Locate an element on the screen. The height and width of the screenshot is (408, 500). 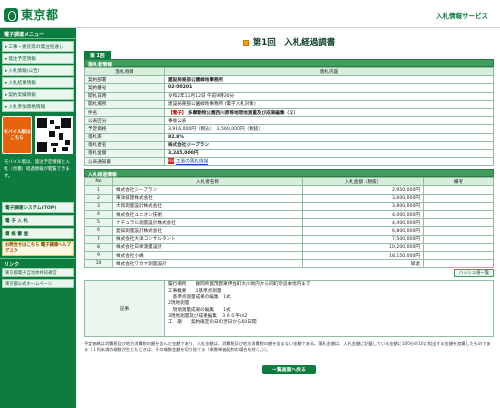
remarks-label: 記事 is located at coordinates (124, 309).